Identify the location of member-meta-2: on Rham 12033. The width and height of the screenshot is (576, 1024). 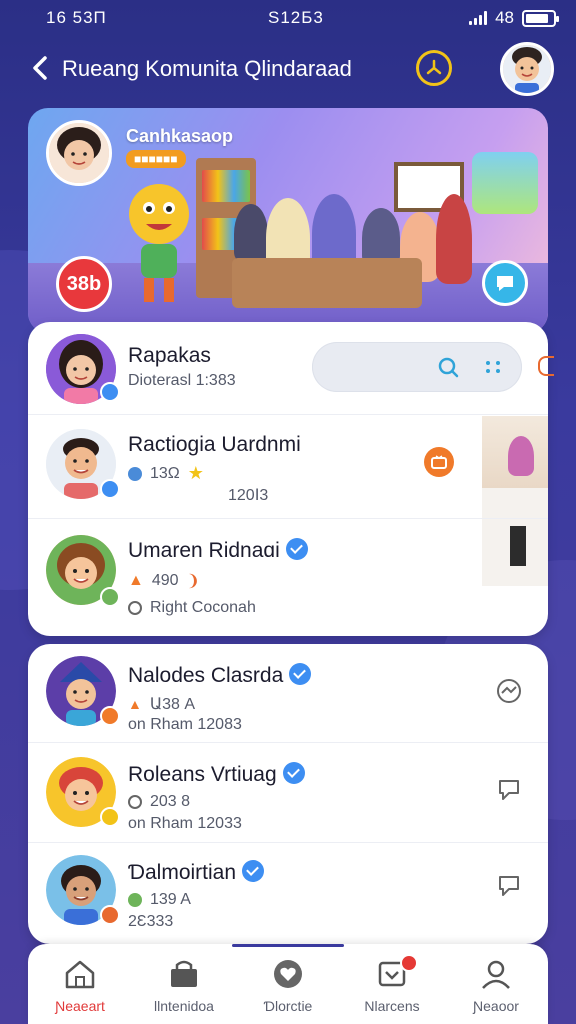
(185, 823).